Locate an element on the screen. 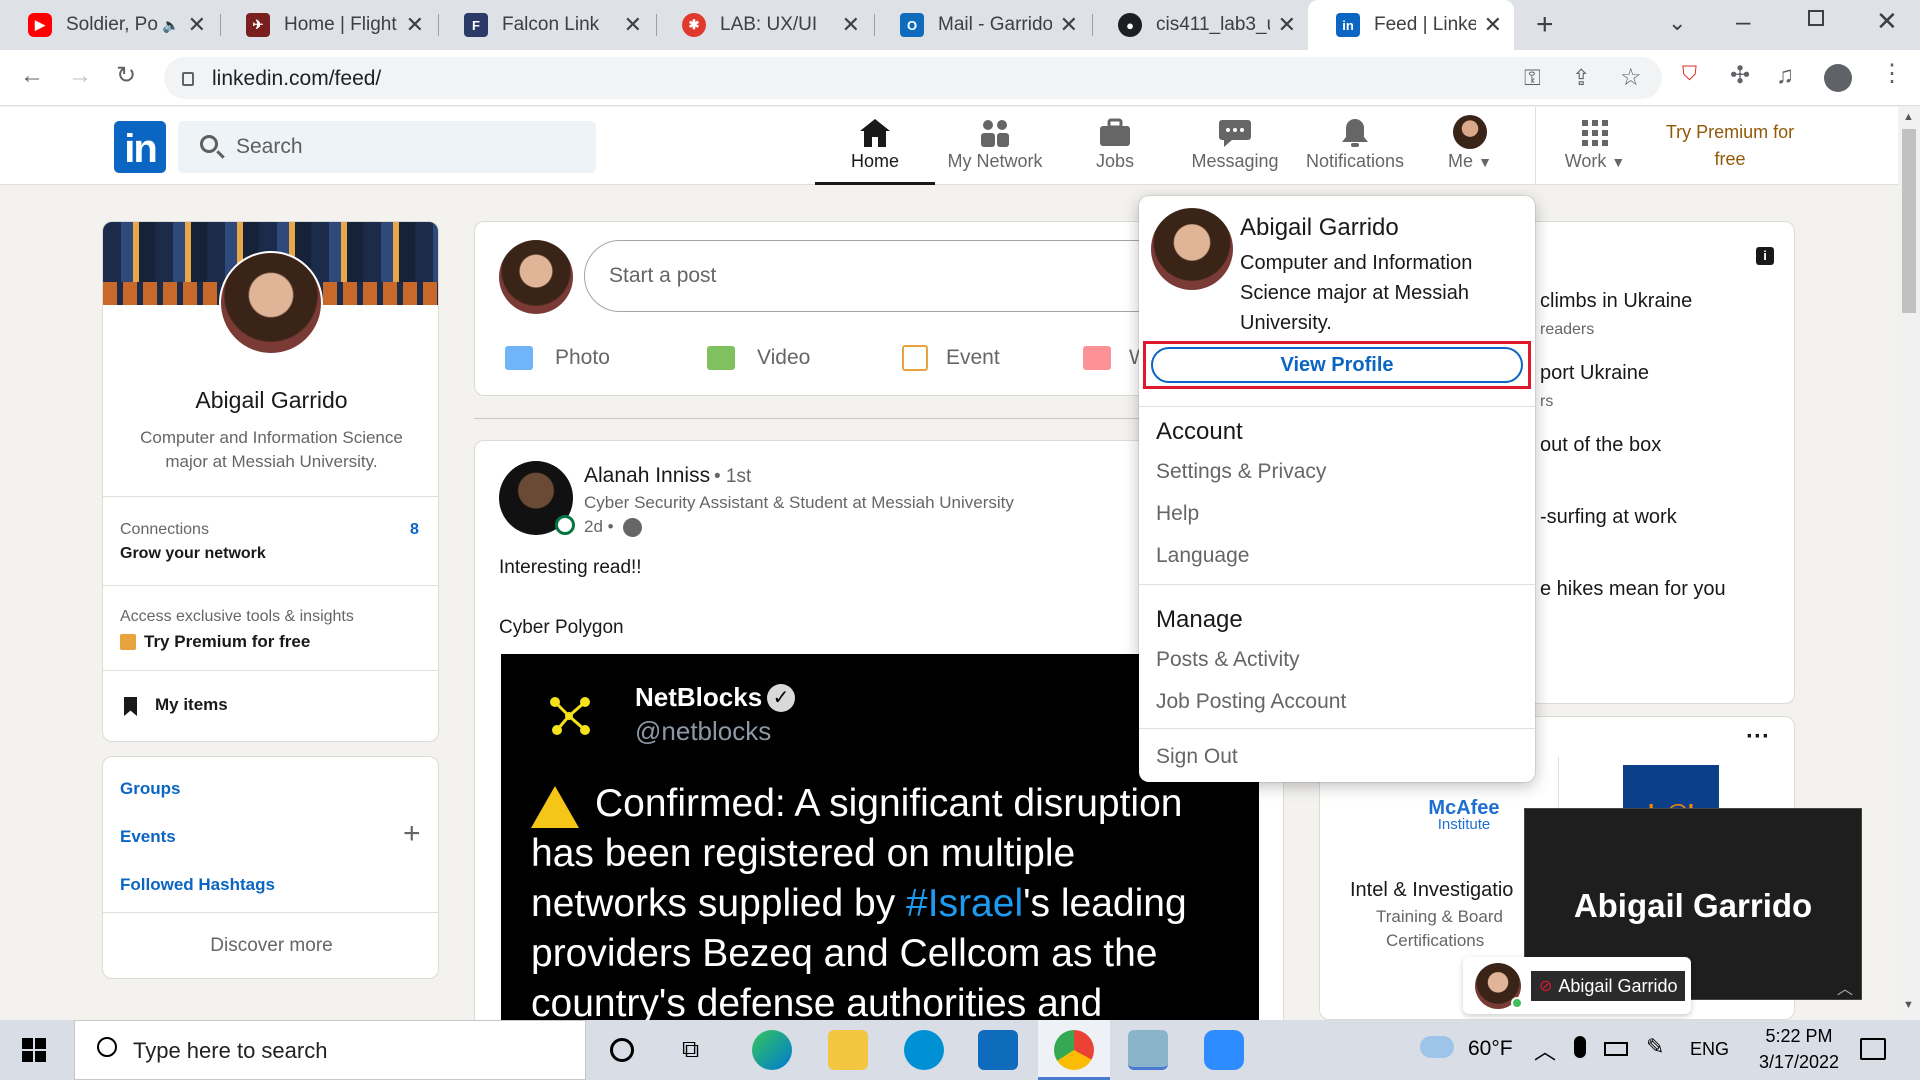 The image size is (1920, 1080). nav-notifications: Notifications is located at coordinates (1355, 146).